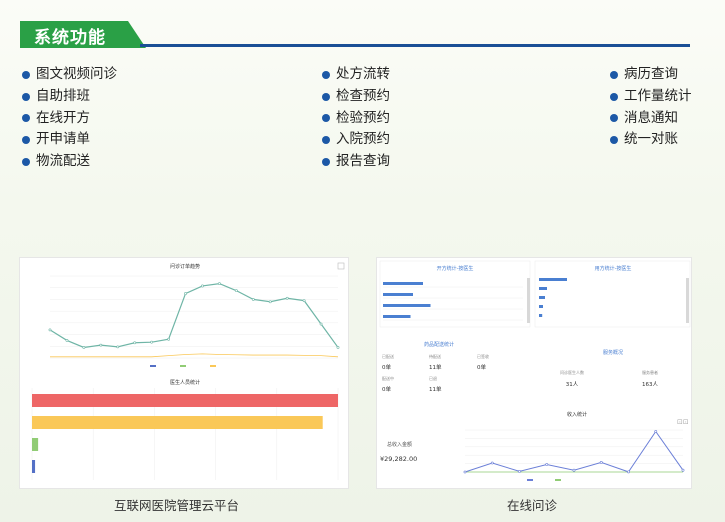 Image resolution: width=725 pixels, height=522 pixels. What do you see at coordinates (63, 95) in the screenshot?
I see `feature-label: 自助排班` at bounding box center [63, 95].